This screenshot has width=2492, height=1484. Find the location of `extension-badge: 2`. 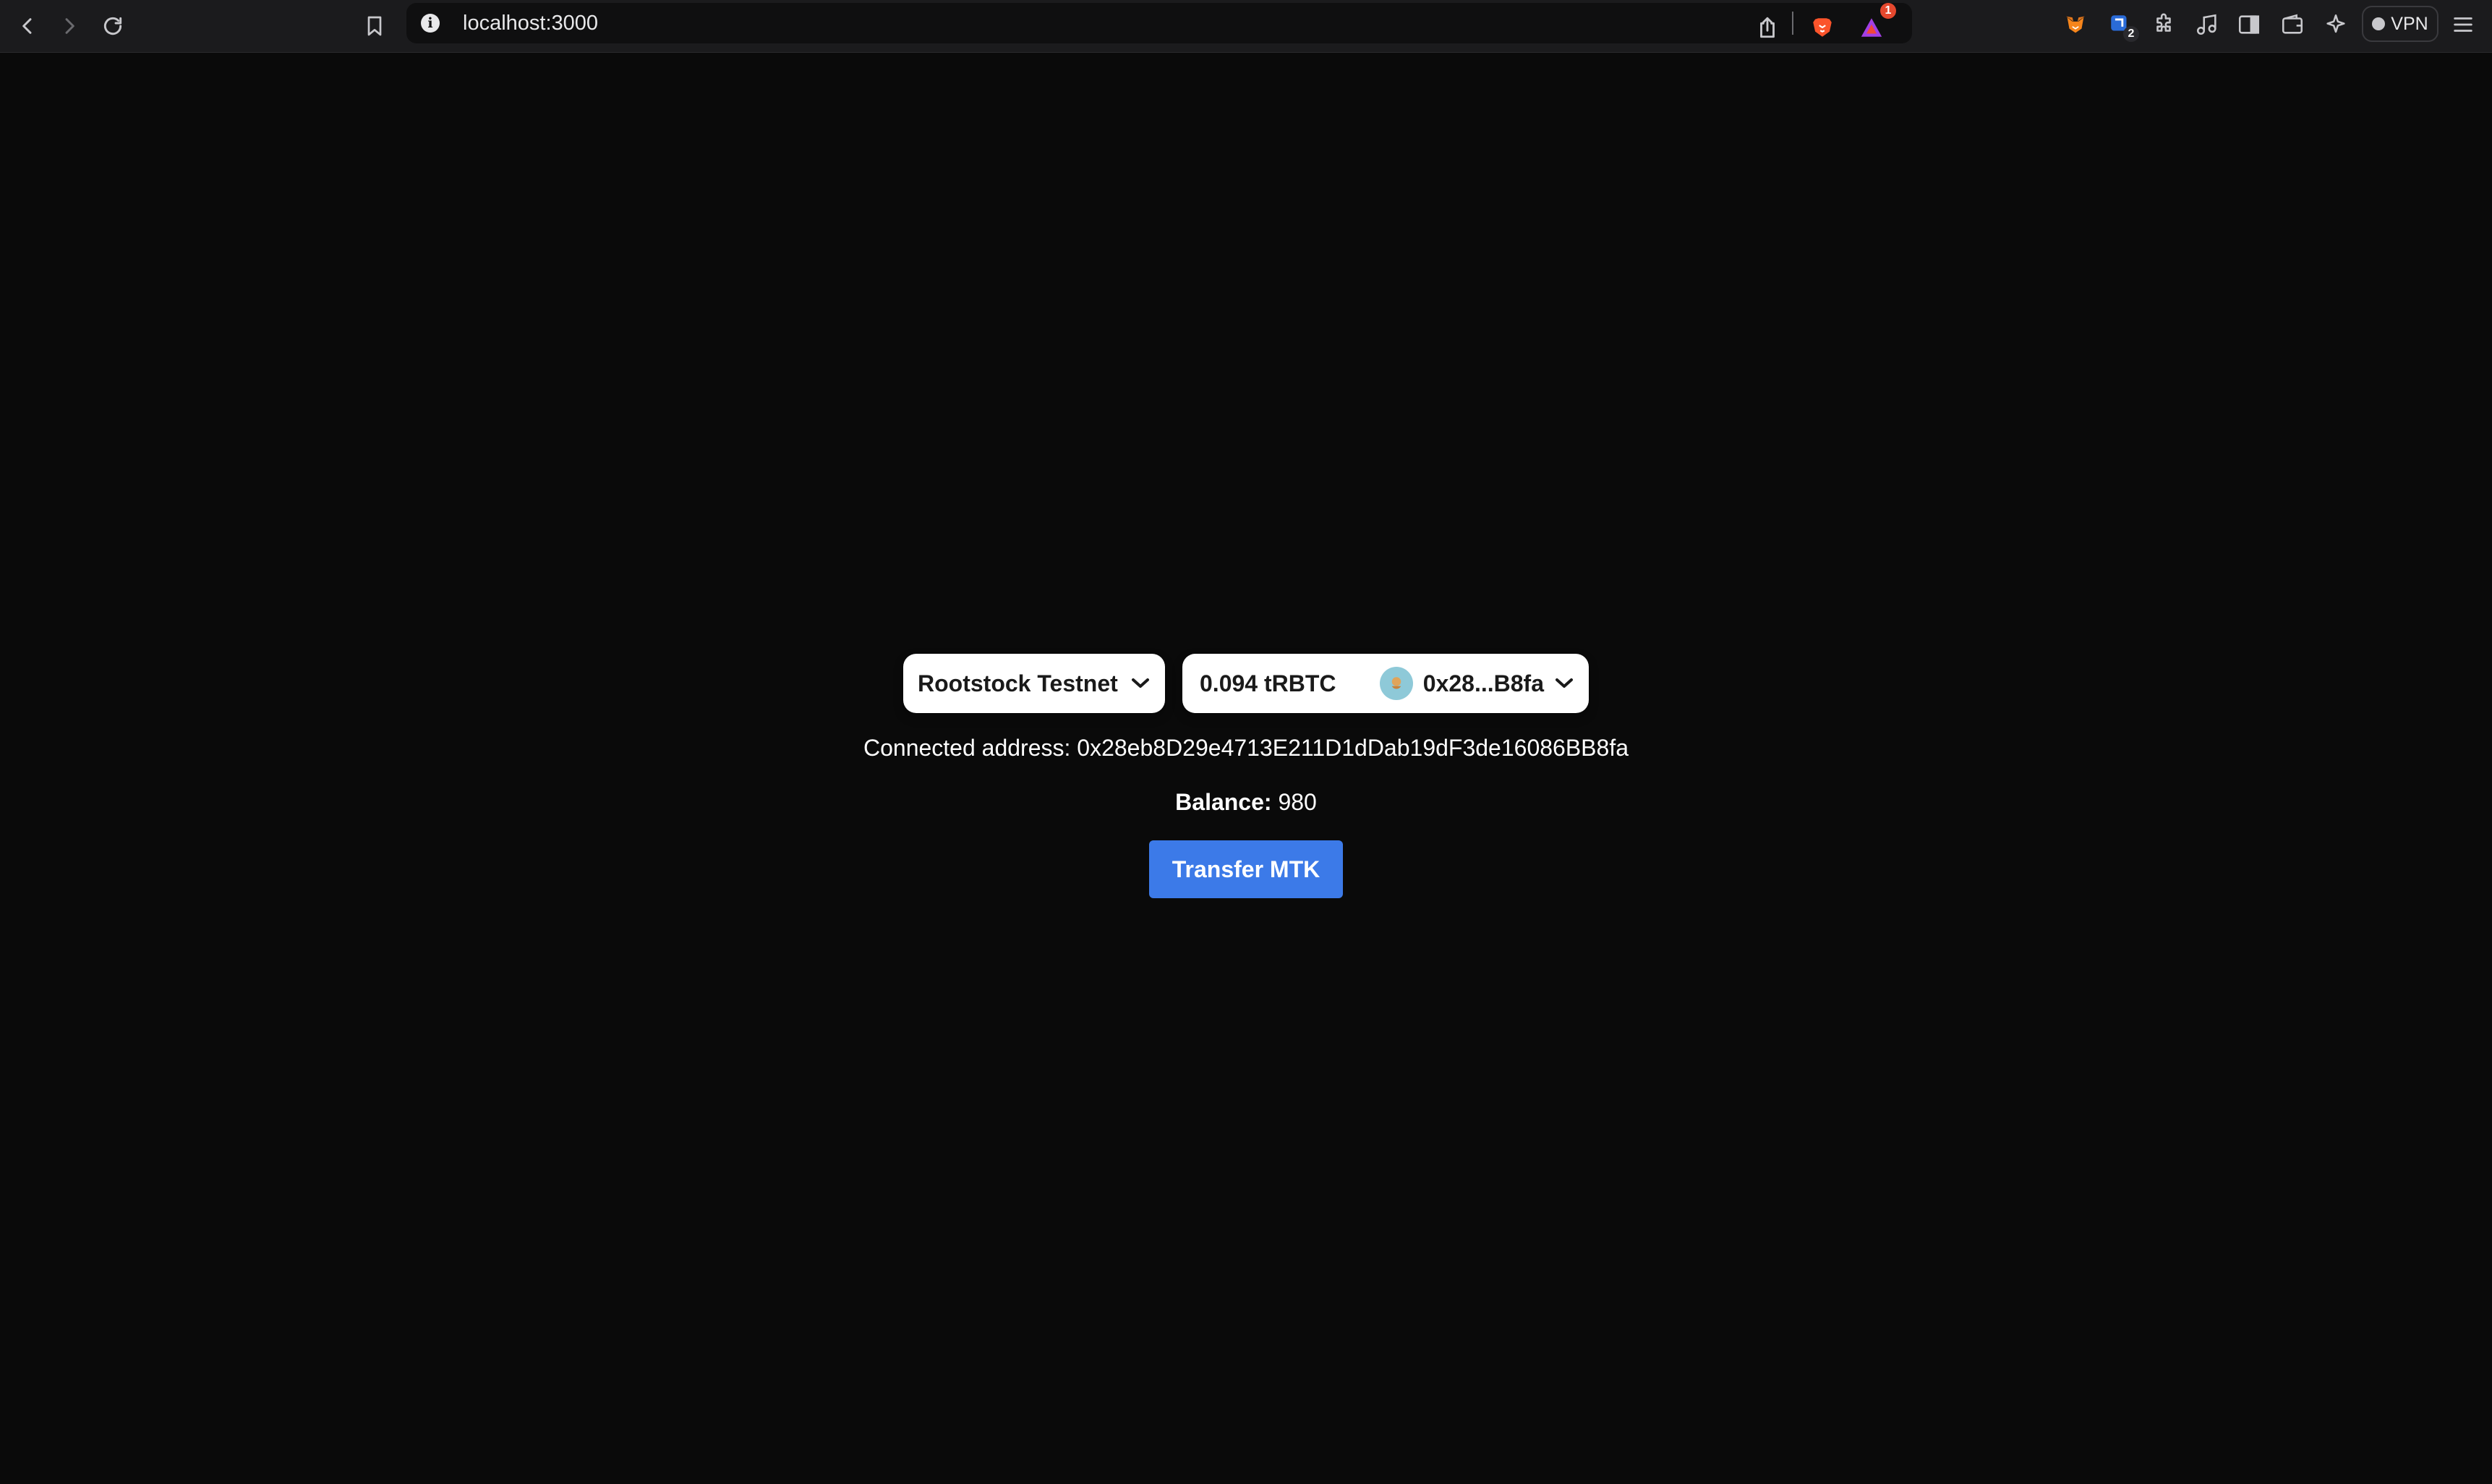

extension-badge: 2 is located at coordinates (2131, 34).